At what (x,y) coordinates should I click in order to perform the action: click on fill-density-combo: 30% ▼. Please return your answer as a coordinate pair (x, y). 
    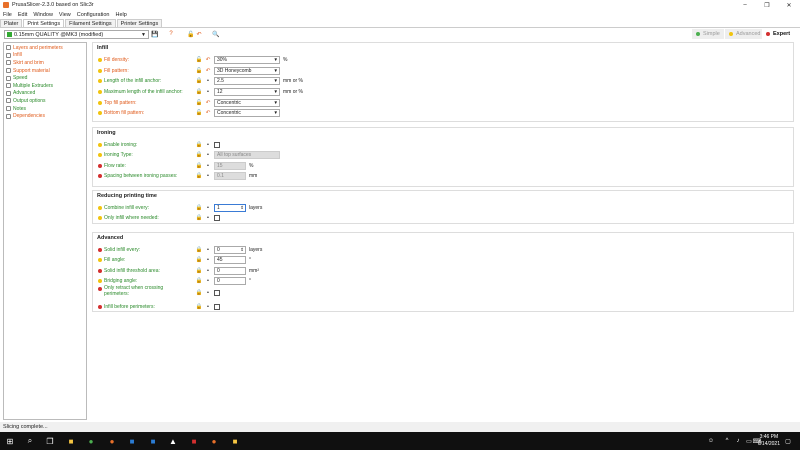
    Looking at the image, I should click on (247, 59).